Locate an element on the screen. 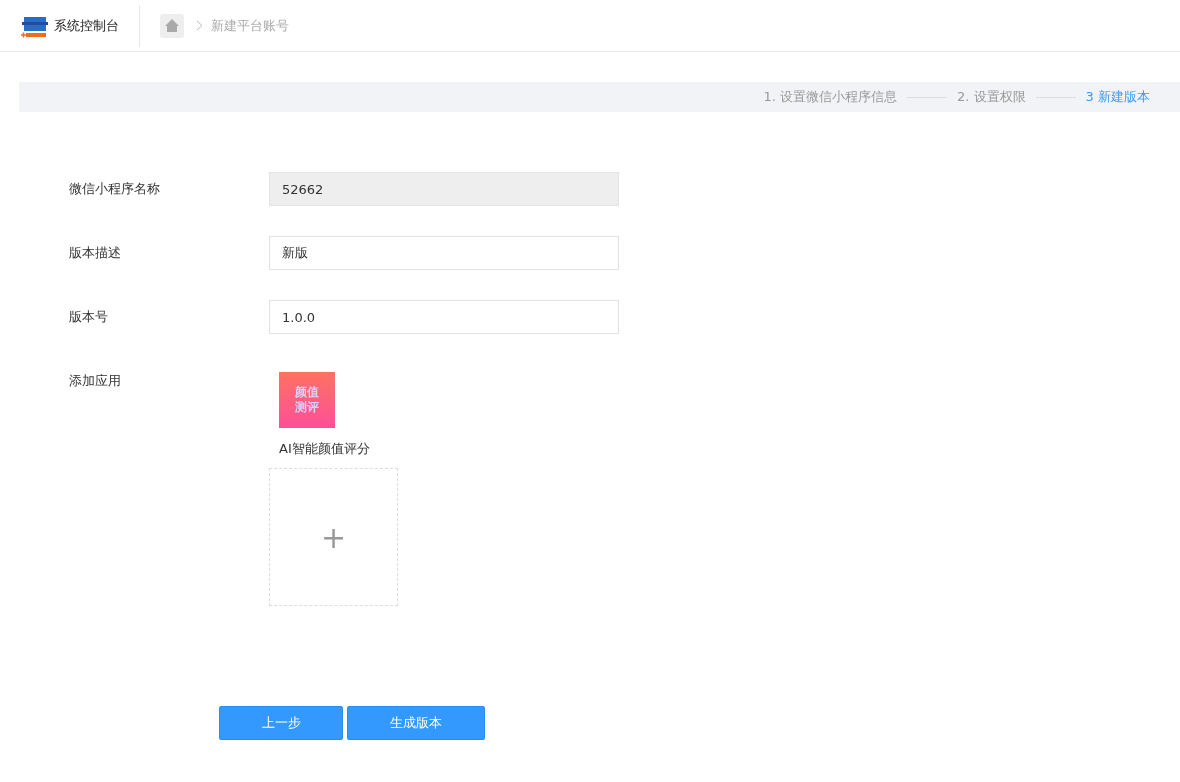 Image resolution: width=1180 pixels, height=782 pixels. input-field: 1.0.0 is located at coordinates (444, 317).